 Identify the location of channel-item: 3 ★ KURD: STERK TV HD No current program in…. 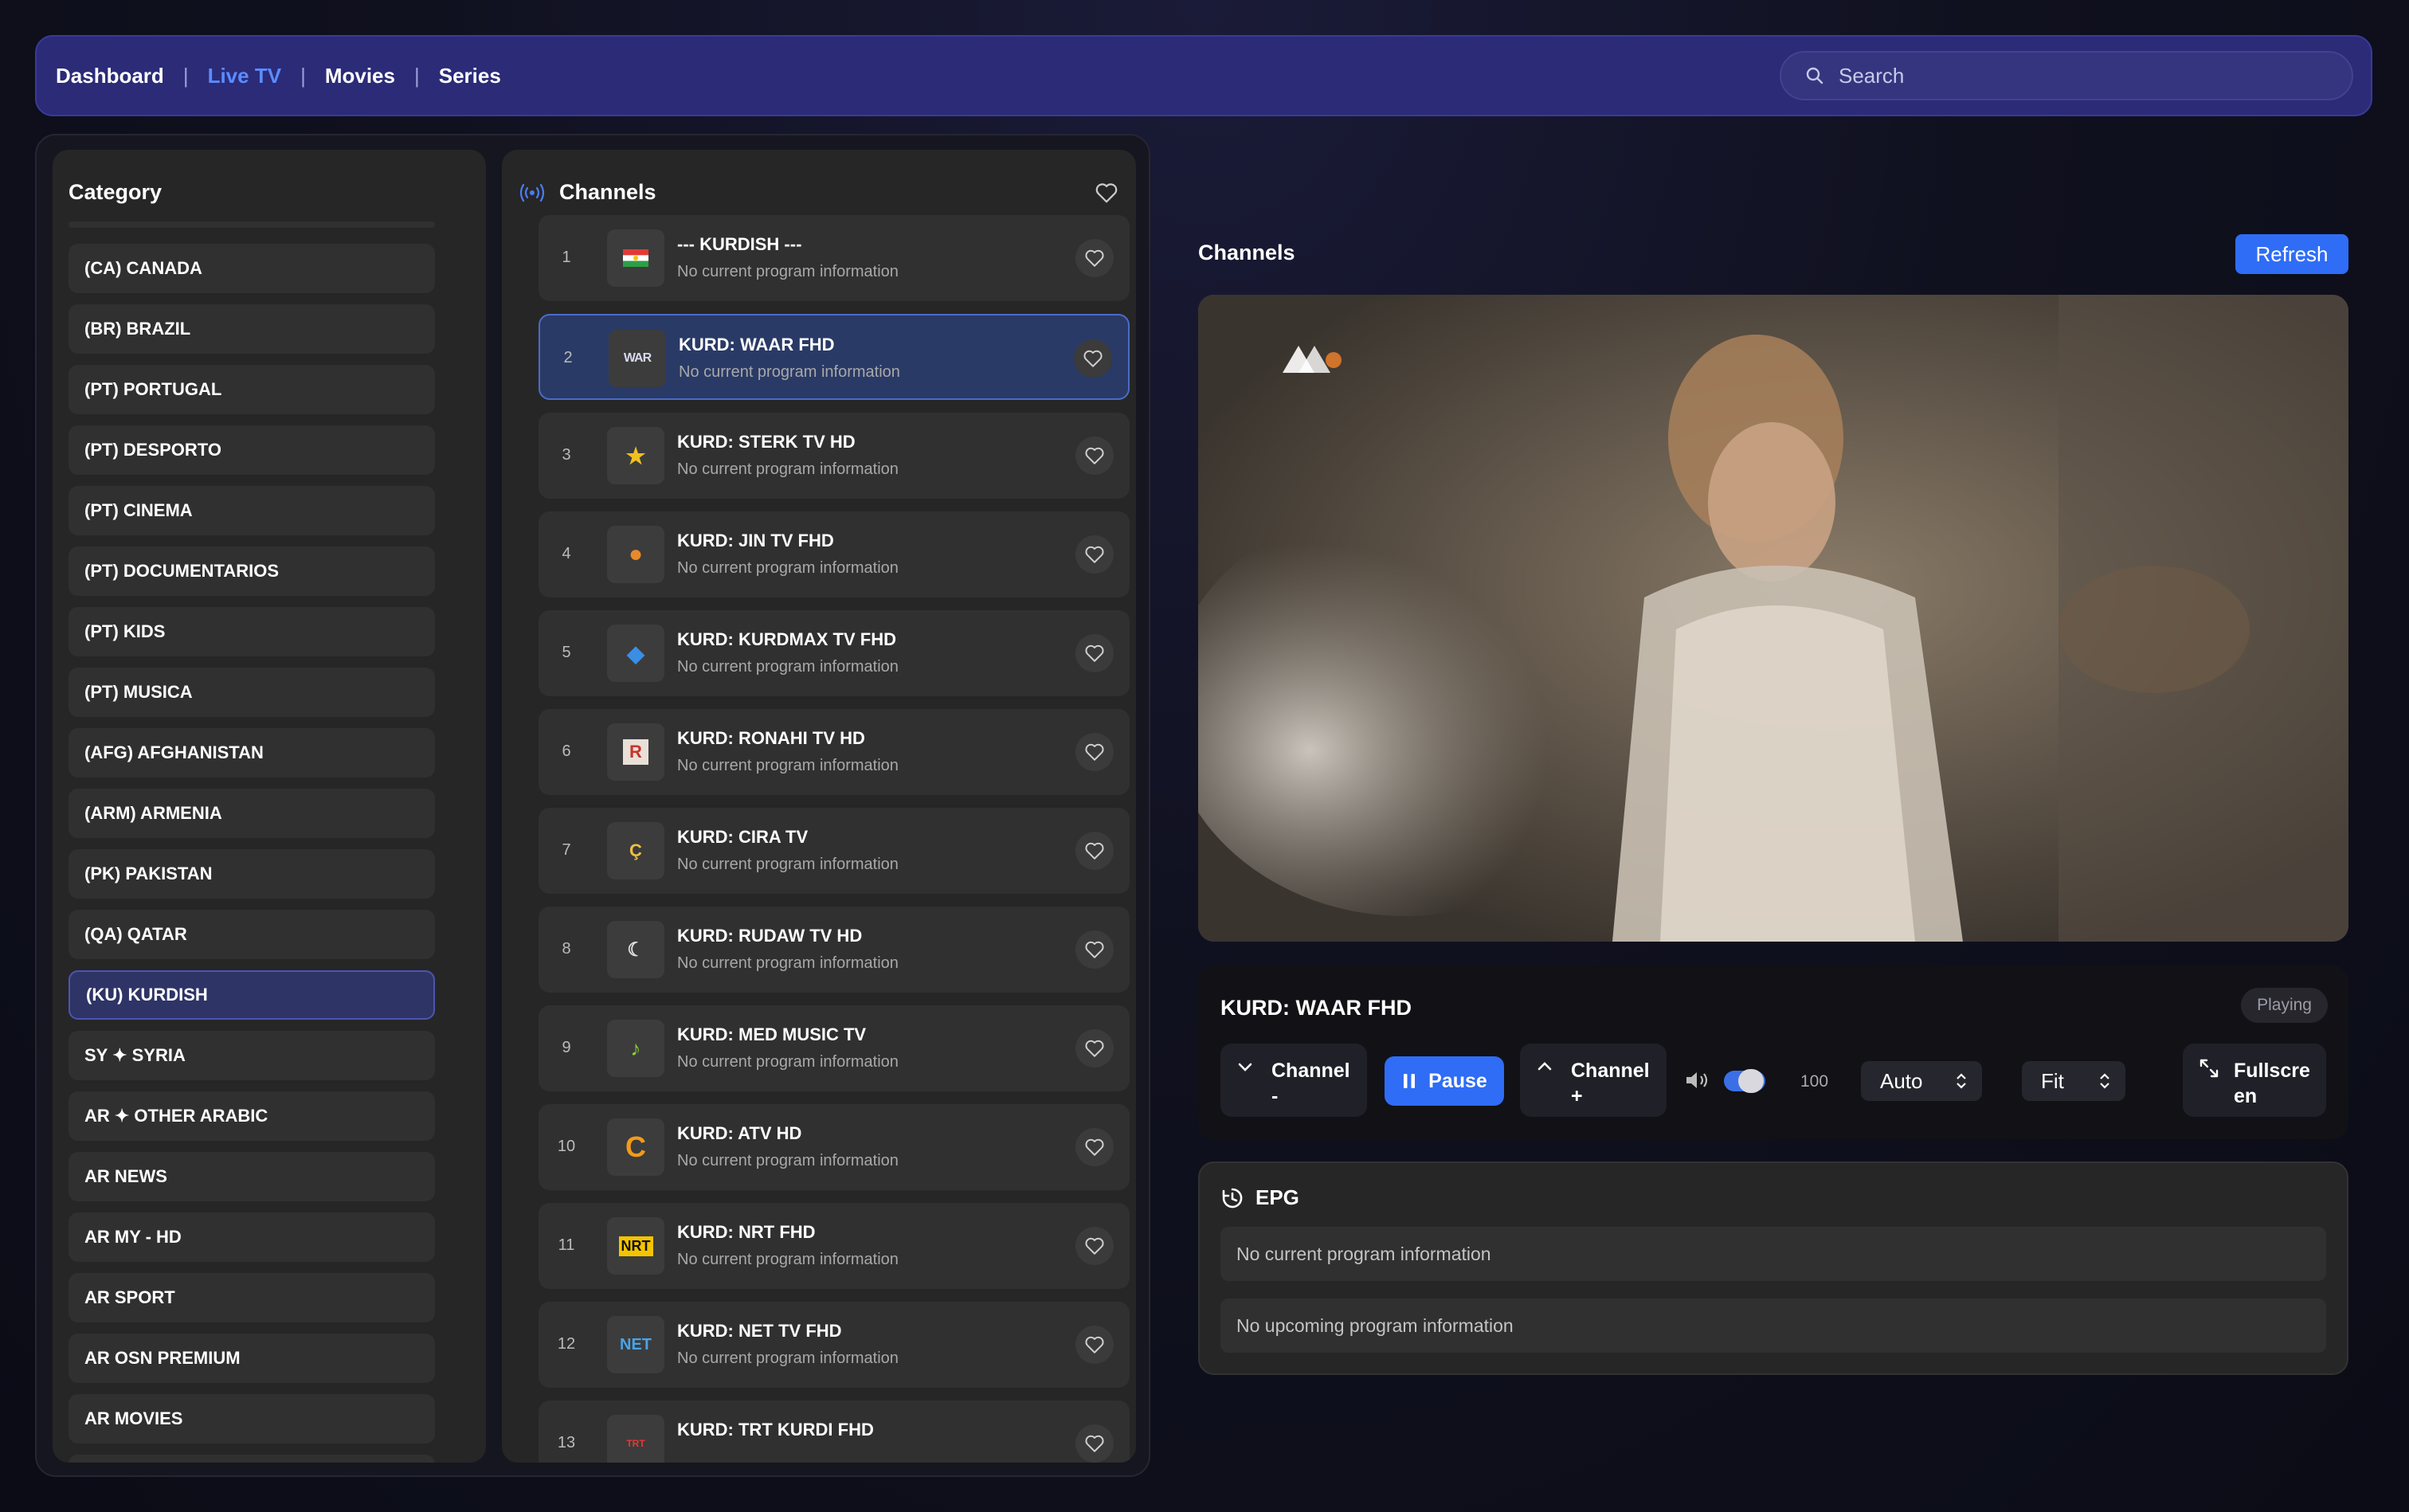
(834, 456).